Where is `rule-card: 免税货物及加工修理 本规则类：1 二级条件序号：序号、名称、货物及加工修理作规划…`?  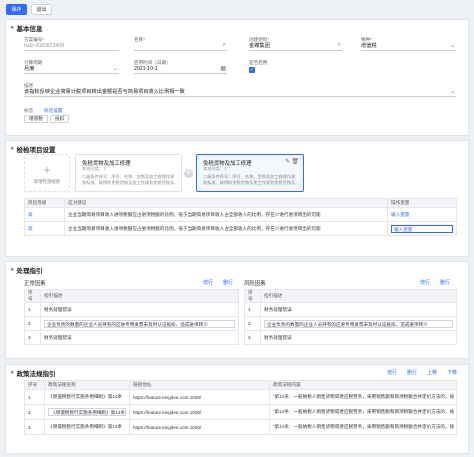
rule-card: 免税货物及加工修理 本规则类：1 二级条件序号：序号、名称、货物及加工修理作规划… is located at coordinates (128, 173).